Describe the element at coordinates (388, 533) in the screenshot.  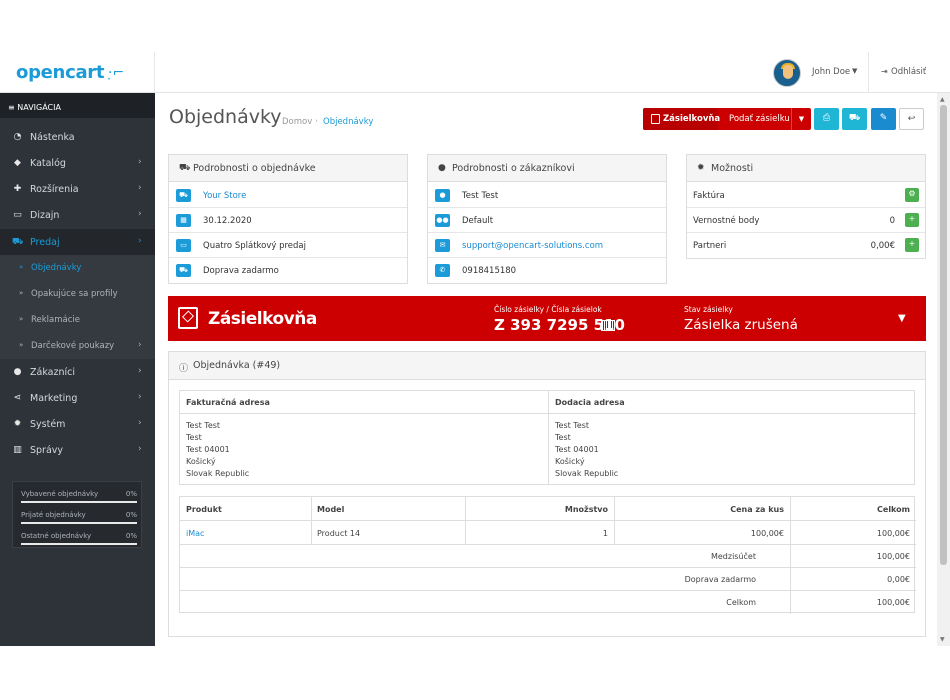
I see `product-model: Product 14` at that location.